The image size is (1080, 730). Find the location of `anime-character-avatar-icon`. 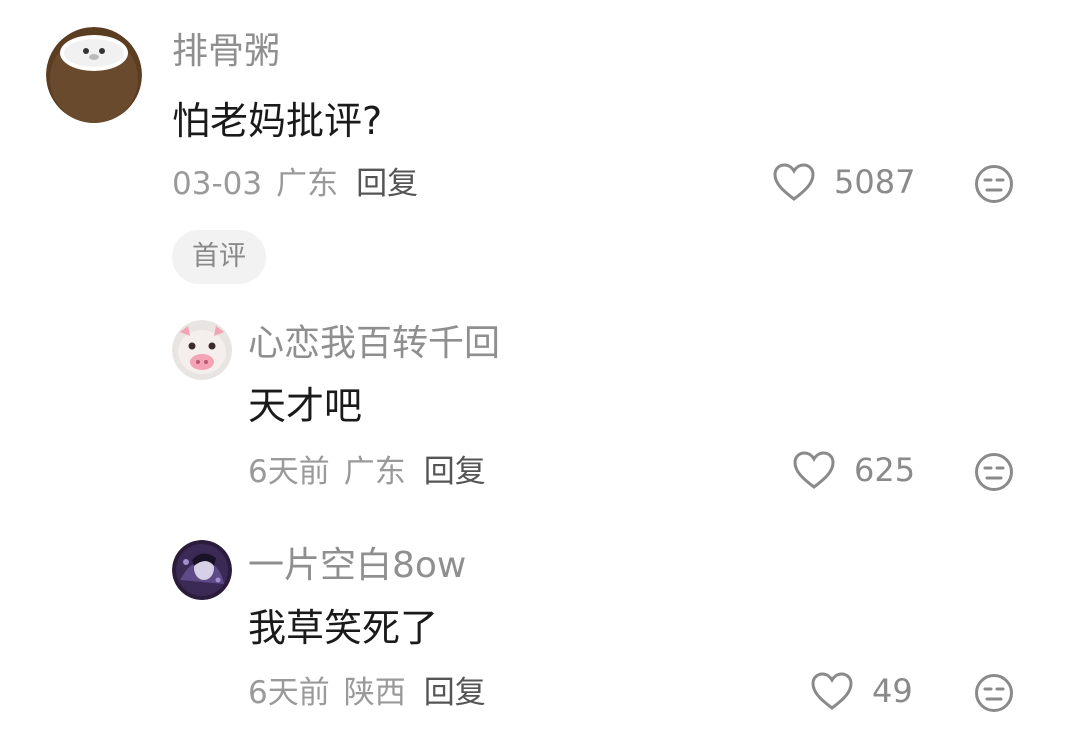

anime-character-avatar-icon is located at coordinates (202, 570).